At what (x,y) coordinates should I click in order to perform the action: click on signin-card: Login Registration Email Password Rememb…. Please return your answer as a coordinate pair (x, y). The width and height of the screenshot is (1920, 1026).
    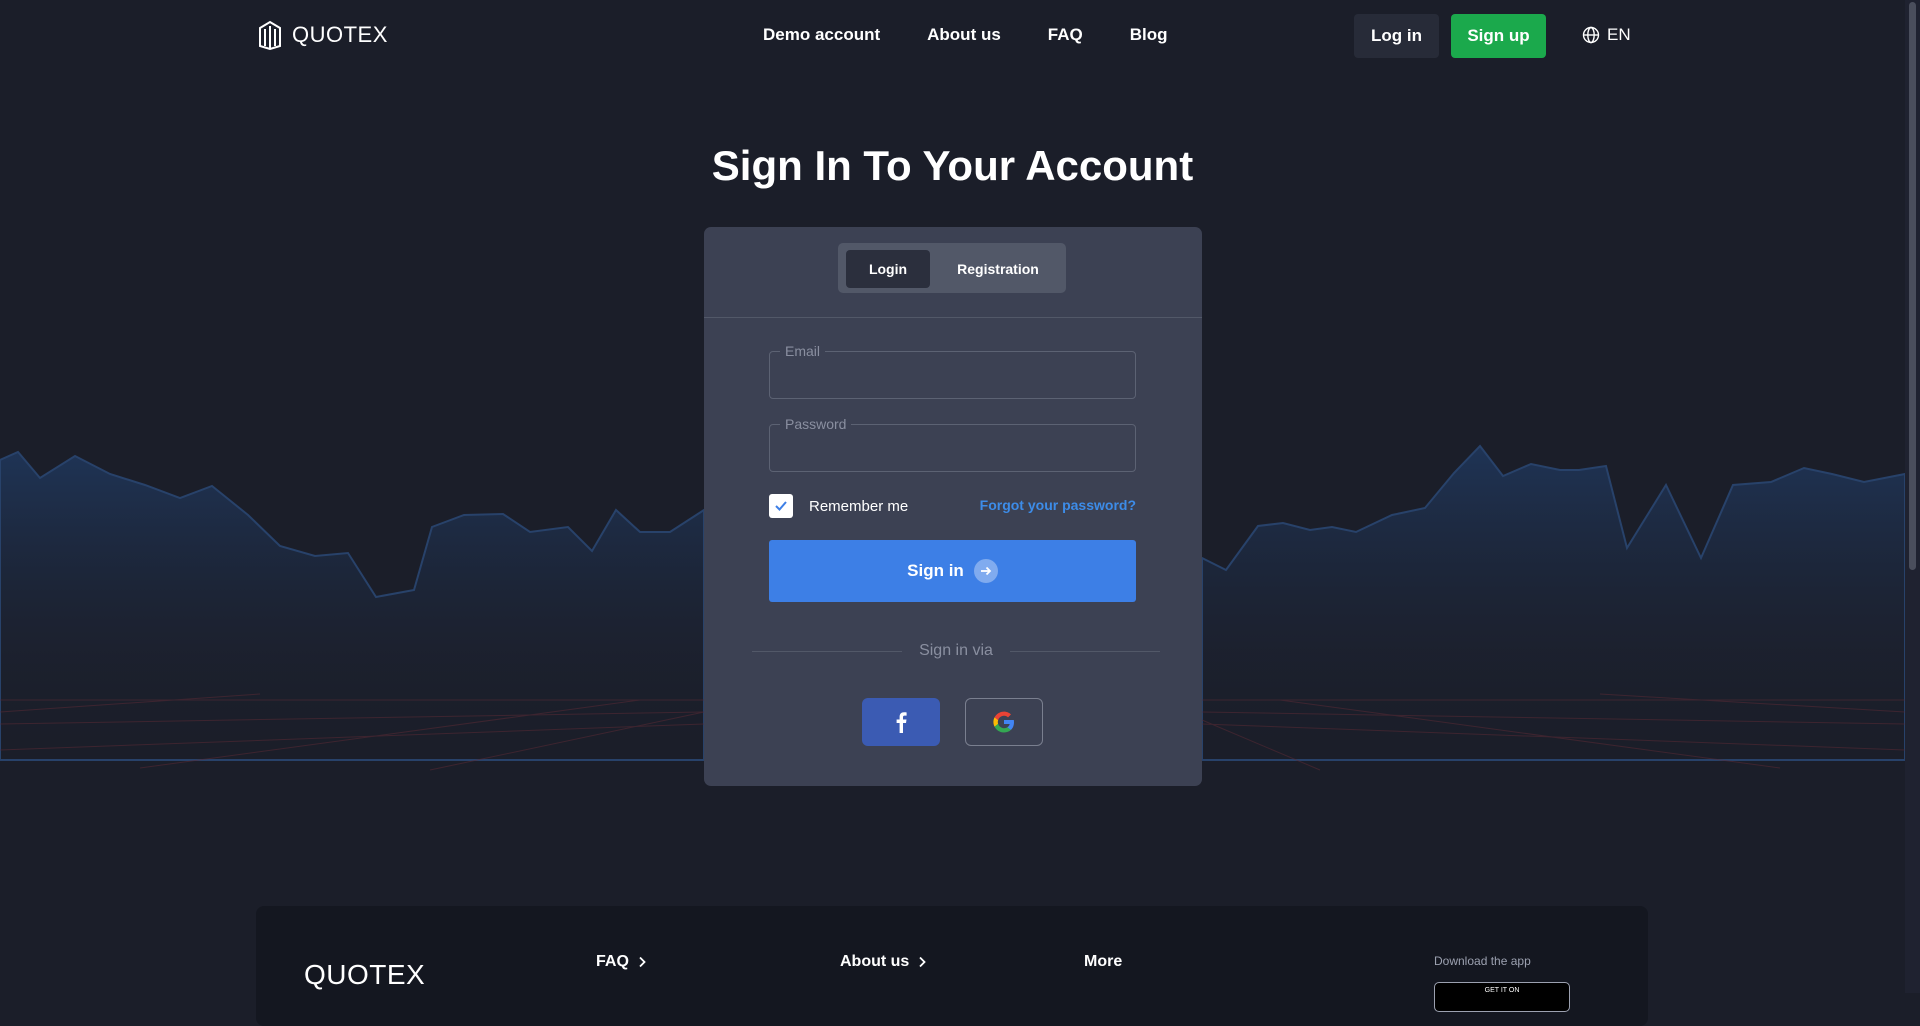
    Looking at the image, I should click on (953, 506).